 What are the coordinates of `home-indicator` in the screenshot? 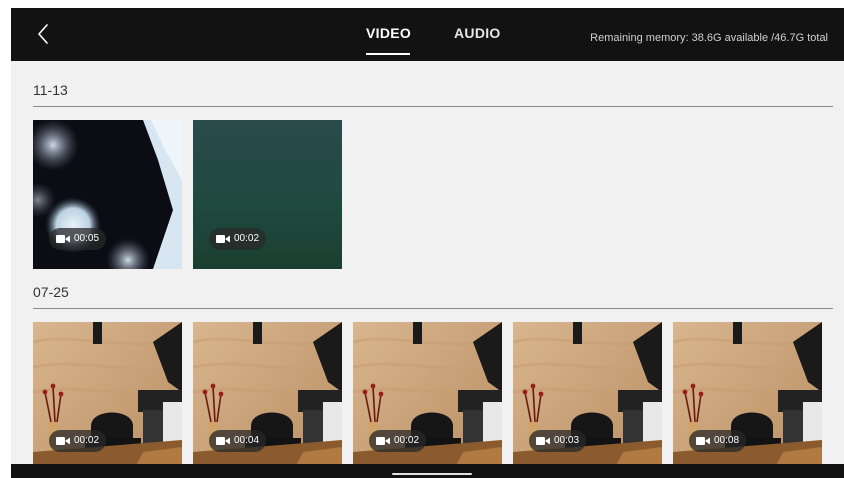 It's located at (432, 474).